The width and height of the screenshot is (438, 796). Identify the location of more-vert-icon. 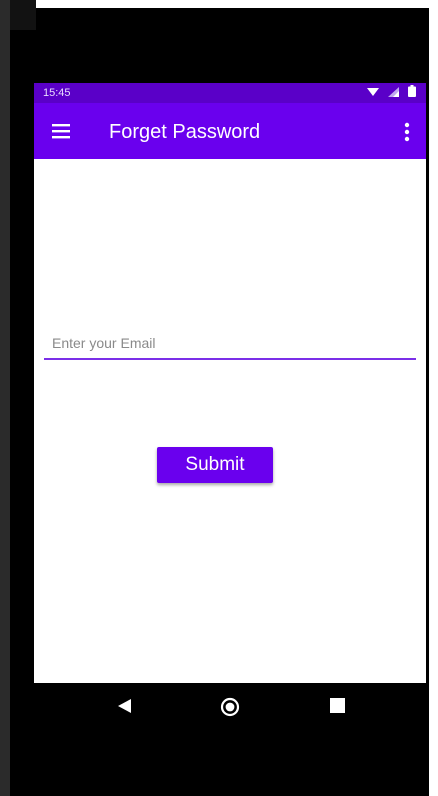
(407, 132).